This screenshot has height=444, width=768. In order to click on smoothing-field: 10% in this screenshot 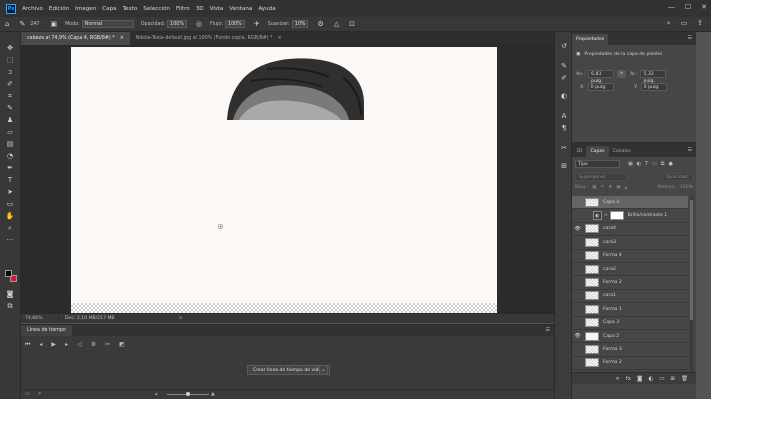, I will do `click(300, 24)`.